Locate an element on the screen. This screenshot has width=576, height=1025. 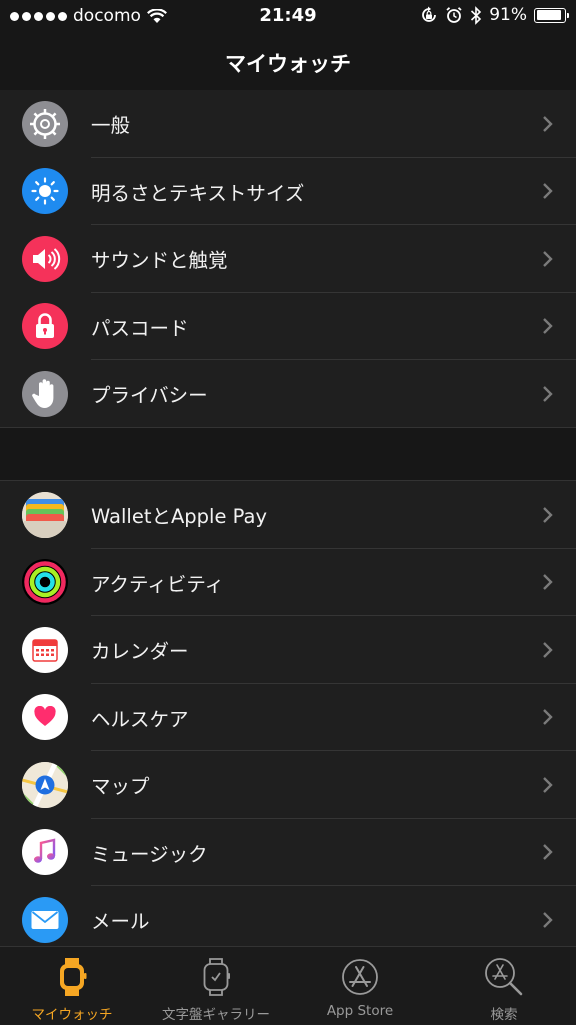
settings-item-label: 明るさとテキストサイズ is located at coordinates (198, 193).